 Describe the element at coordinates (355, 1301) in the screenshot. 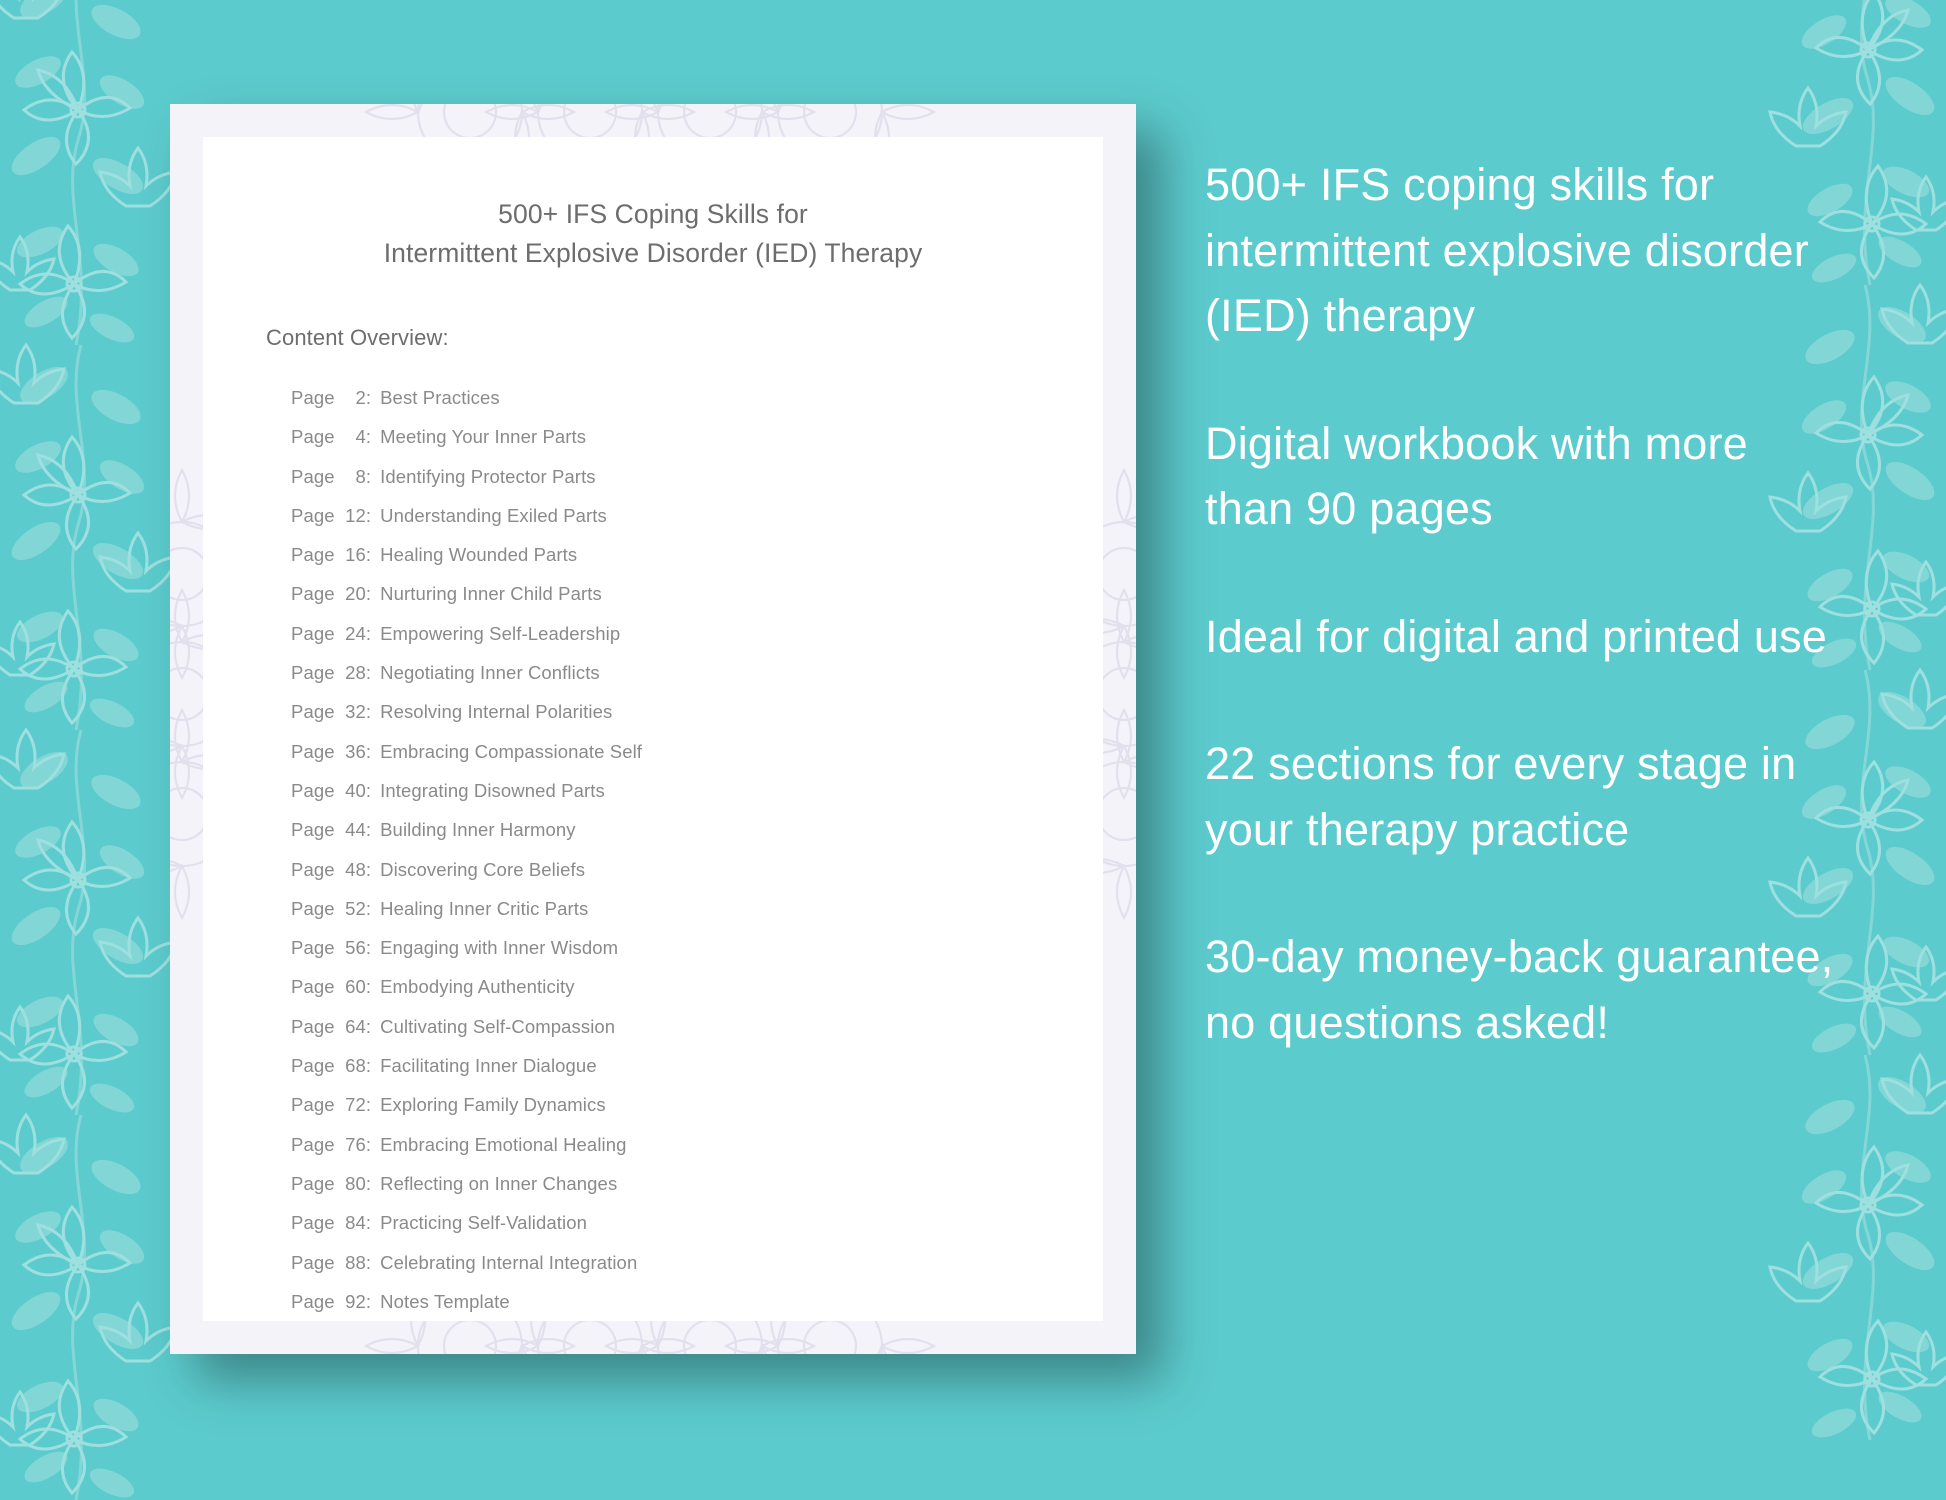

I see `toc-page-number: 92` at that location.